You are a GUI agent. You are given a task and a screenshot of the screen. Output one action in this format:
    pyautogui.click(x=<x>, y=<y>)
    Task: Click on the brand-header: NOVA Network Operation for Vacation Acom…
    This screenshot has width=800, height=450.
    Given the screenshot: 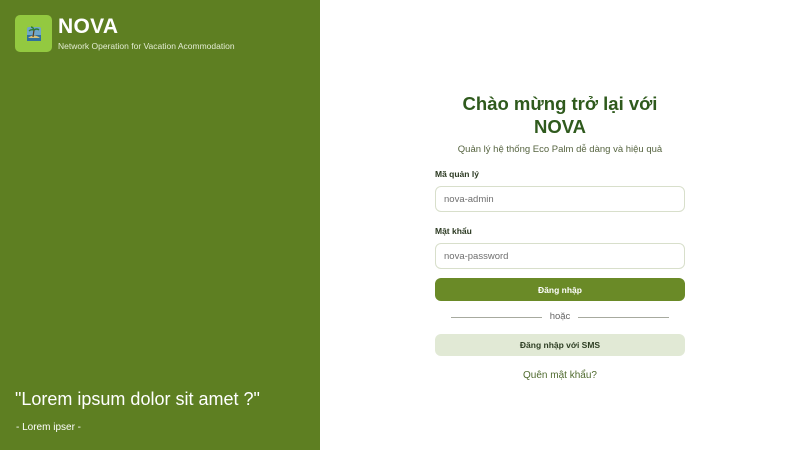 What is the action you would take?
    pyautogui.click(x=125, y=33)
    